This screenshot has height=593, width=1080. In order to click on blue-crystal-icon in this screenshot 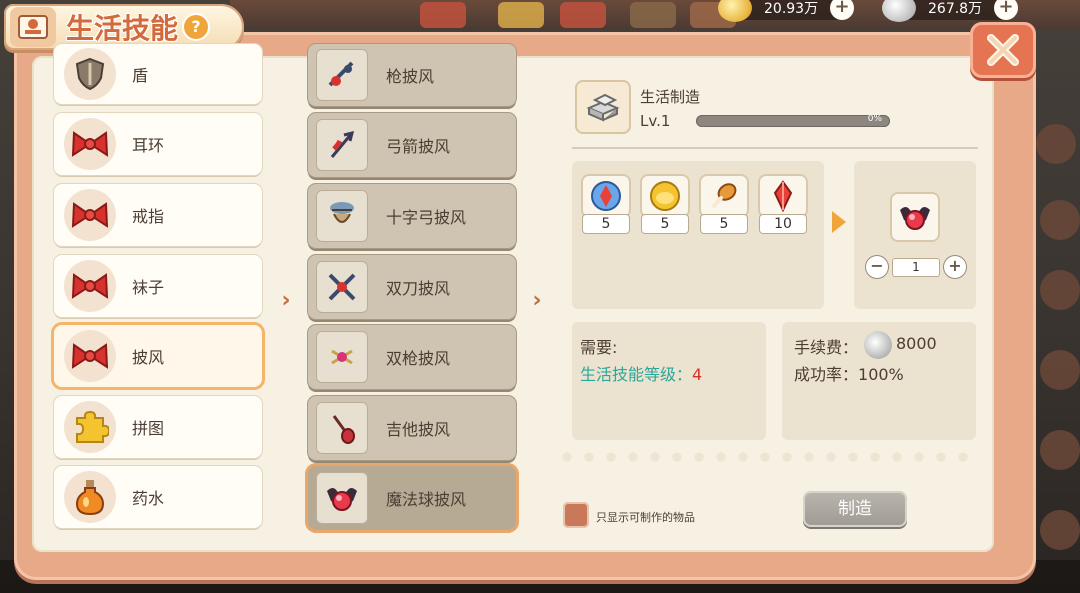, I will do `click(606, 196)`.